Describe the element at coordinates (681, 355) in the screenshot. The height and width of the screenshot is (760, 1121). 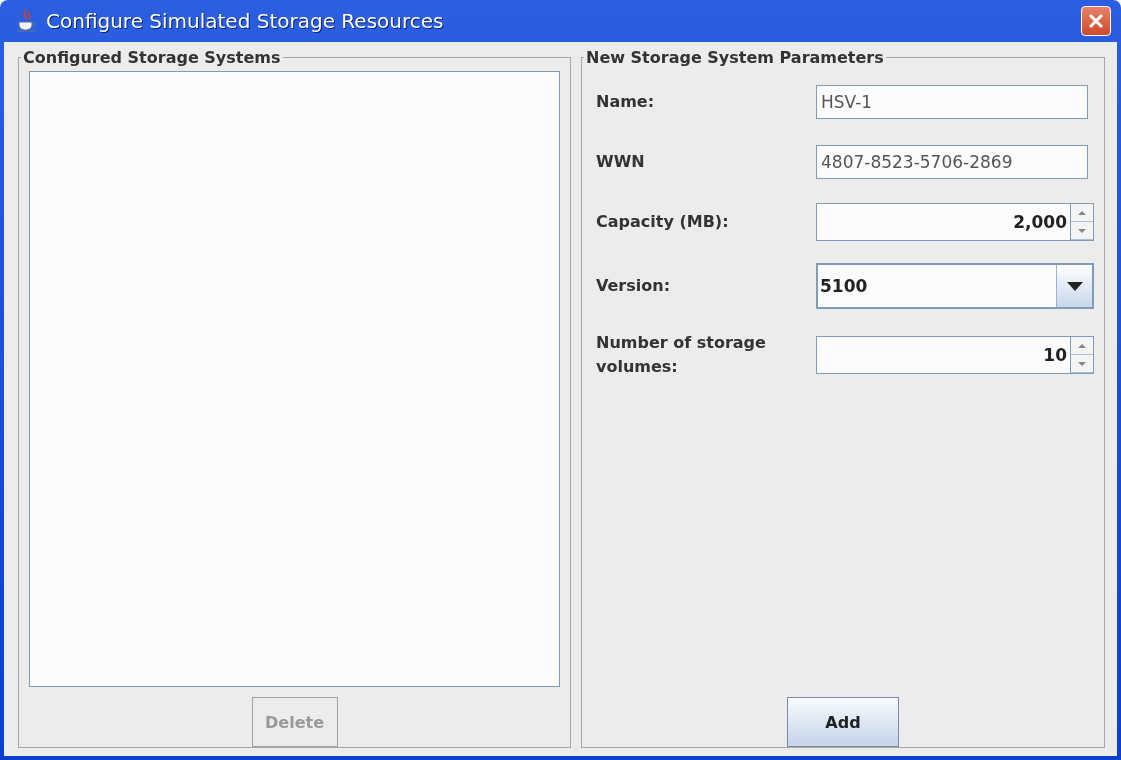
I see `field-label: Number of storage volumes:` at that location.